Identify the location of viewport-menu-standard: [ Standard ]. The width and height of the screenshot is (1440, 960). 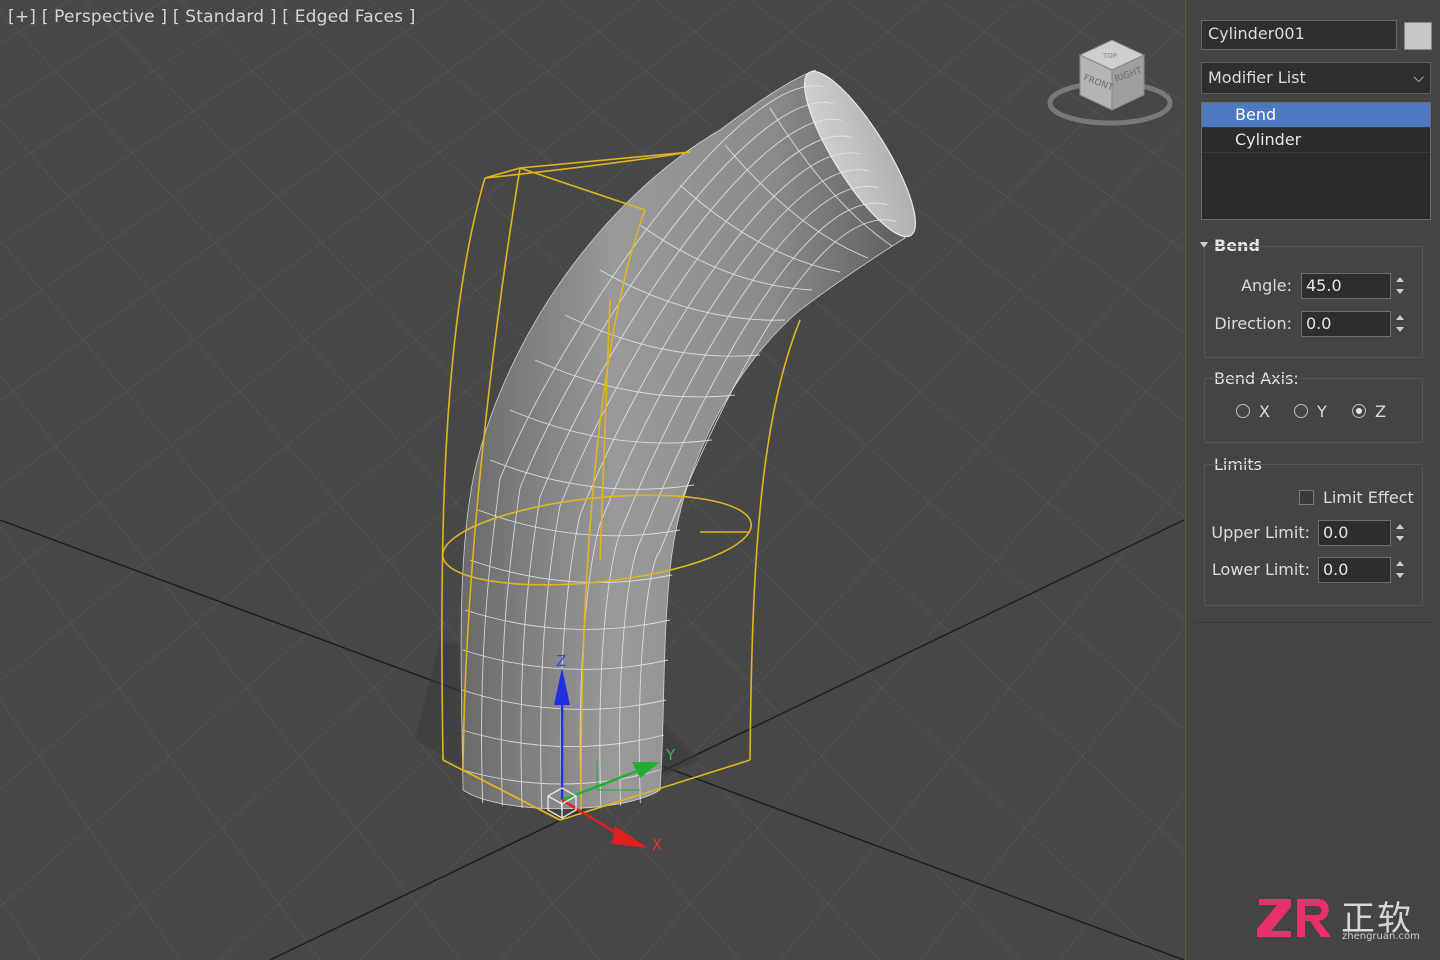
(225, 17).